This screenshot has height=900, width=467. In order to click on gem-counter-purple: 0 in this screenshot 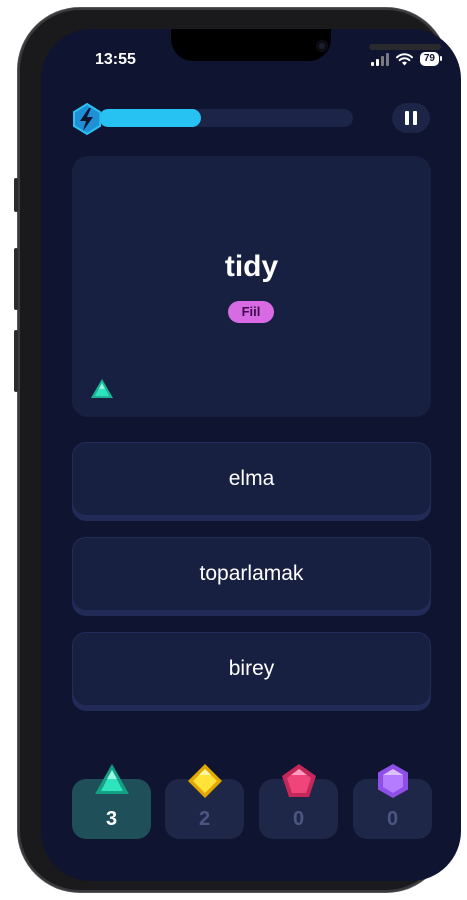, I will do `click(392, 801)`.